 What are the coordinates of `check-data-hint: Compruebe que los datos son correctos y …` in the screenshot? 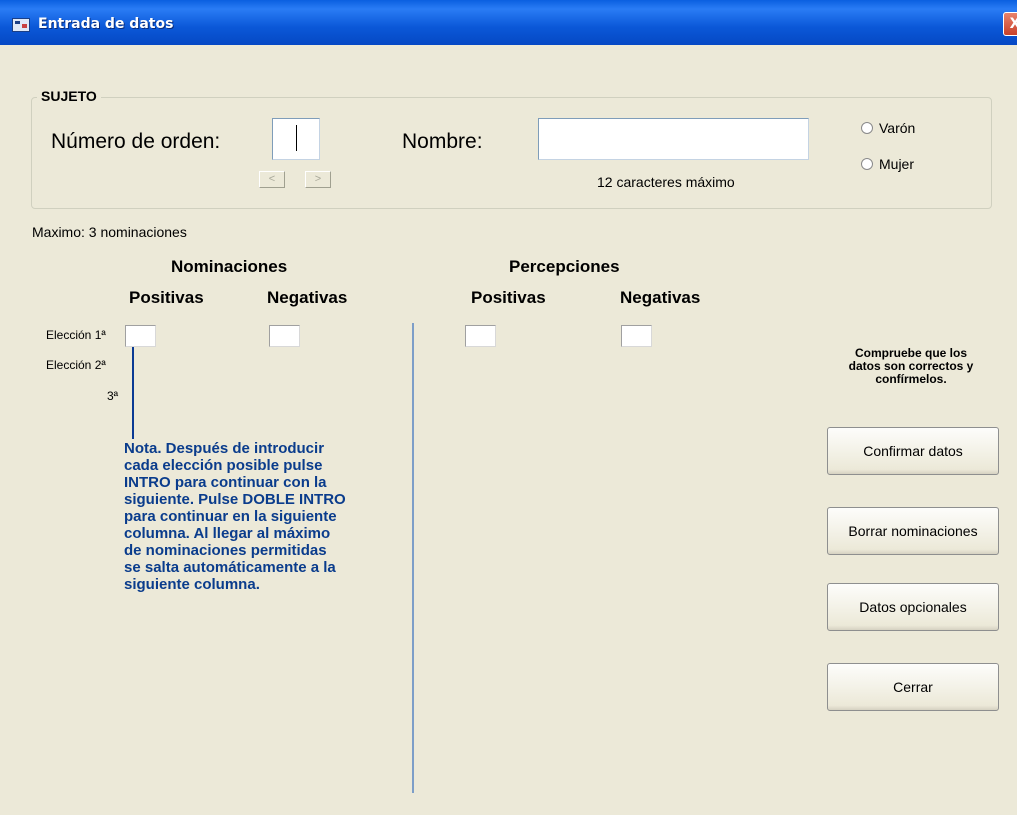 It's located at (911, 366).